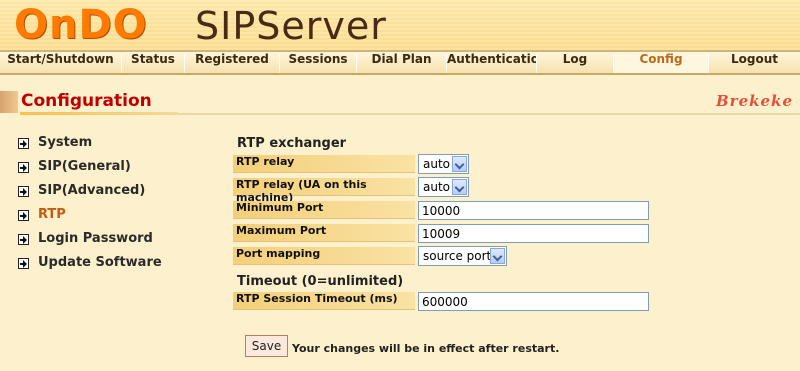 The image size is (800, 371). What do you see at coordinates (754, 101) in the screenshot?
I see `brekeke-logo: Brekeke` at bounding box center [754, 101].